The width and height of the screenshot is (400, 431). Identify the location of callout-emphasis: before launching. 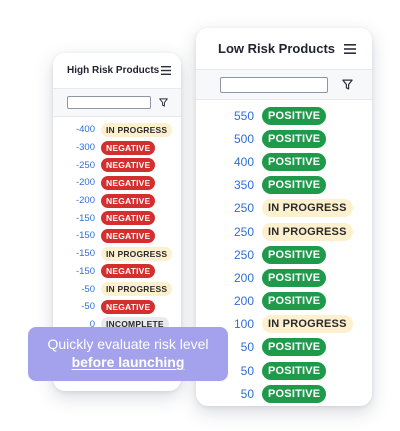
(128, 362).